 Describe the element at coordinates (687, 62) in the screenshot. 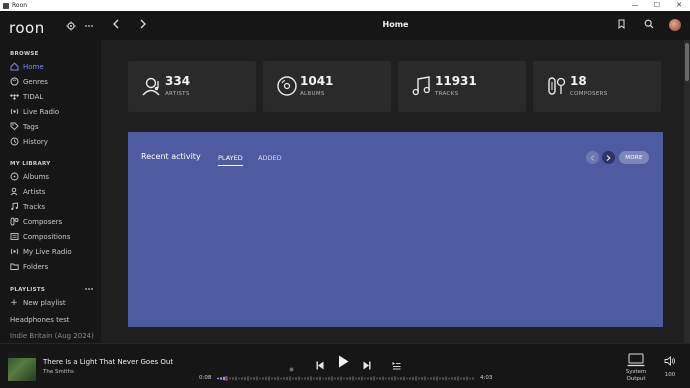

I see `scrollbar-thumb` at that location.